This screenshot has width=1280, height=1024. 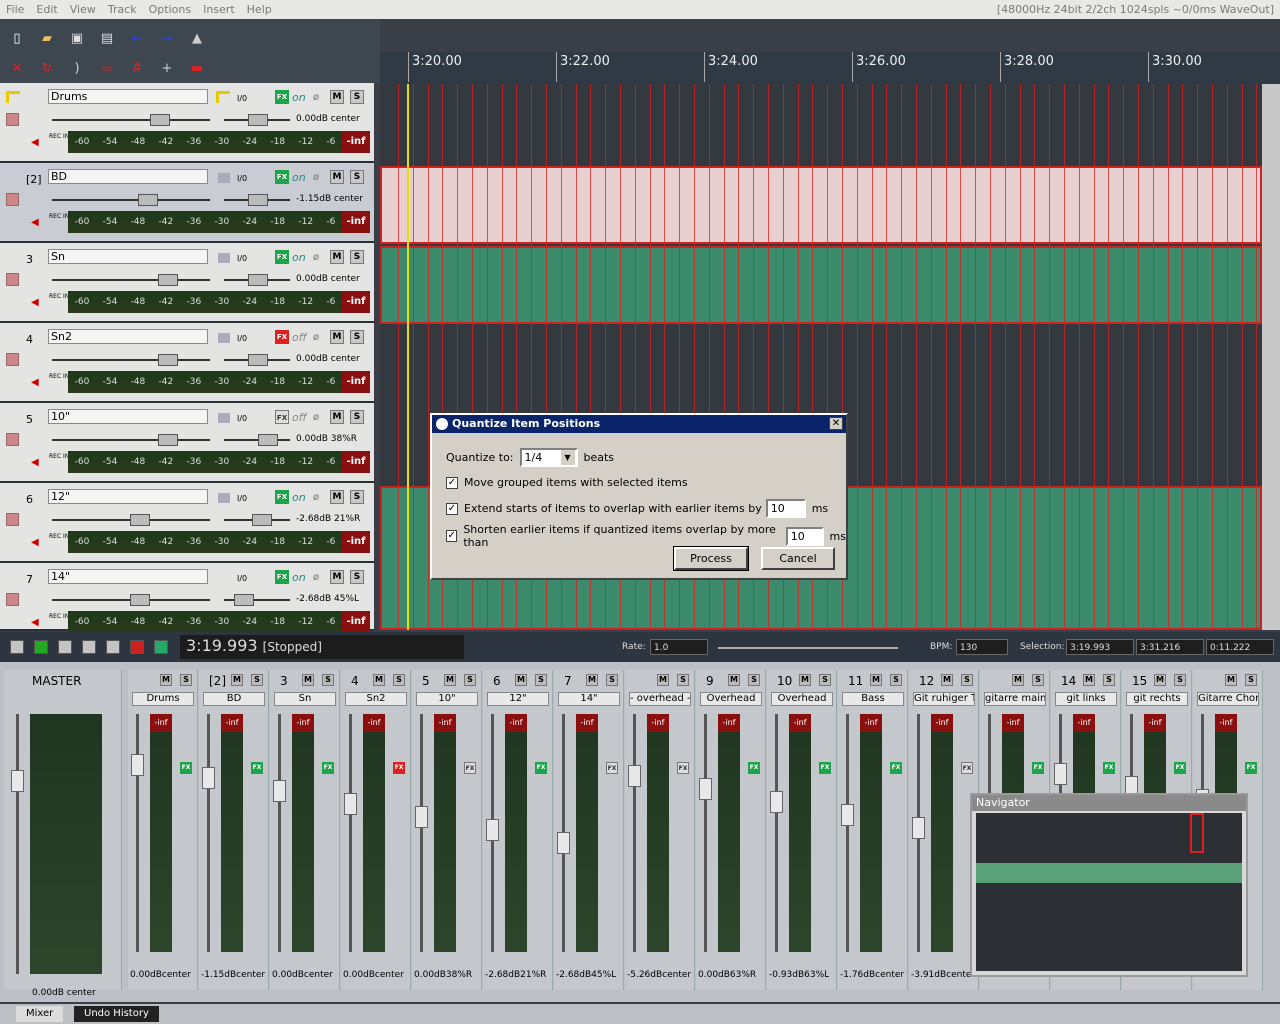 What do you see at coordinates (798, 558) in the screenshot?
I see `cancel-button: Cancel` at bounding box center [798, 558].